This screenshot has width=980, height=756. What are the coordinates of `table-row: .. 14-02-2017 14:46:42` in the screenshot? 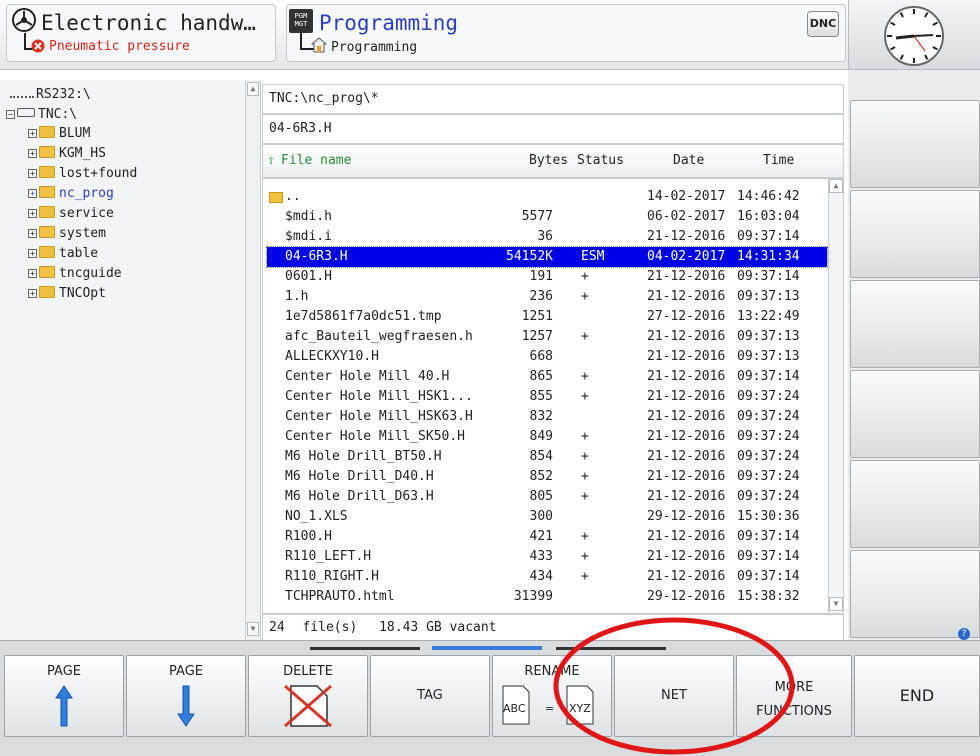 It's located at (547, 197).